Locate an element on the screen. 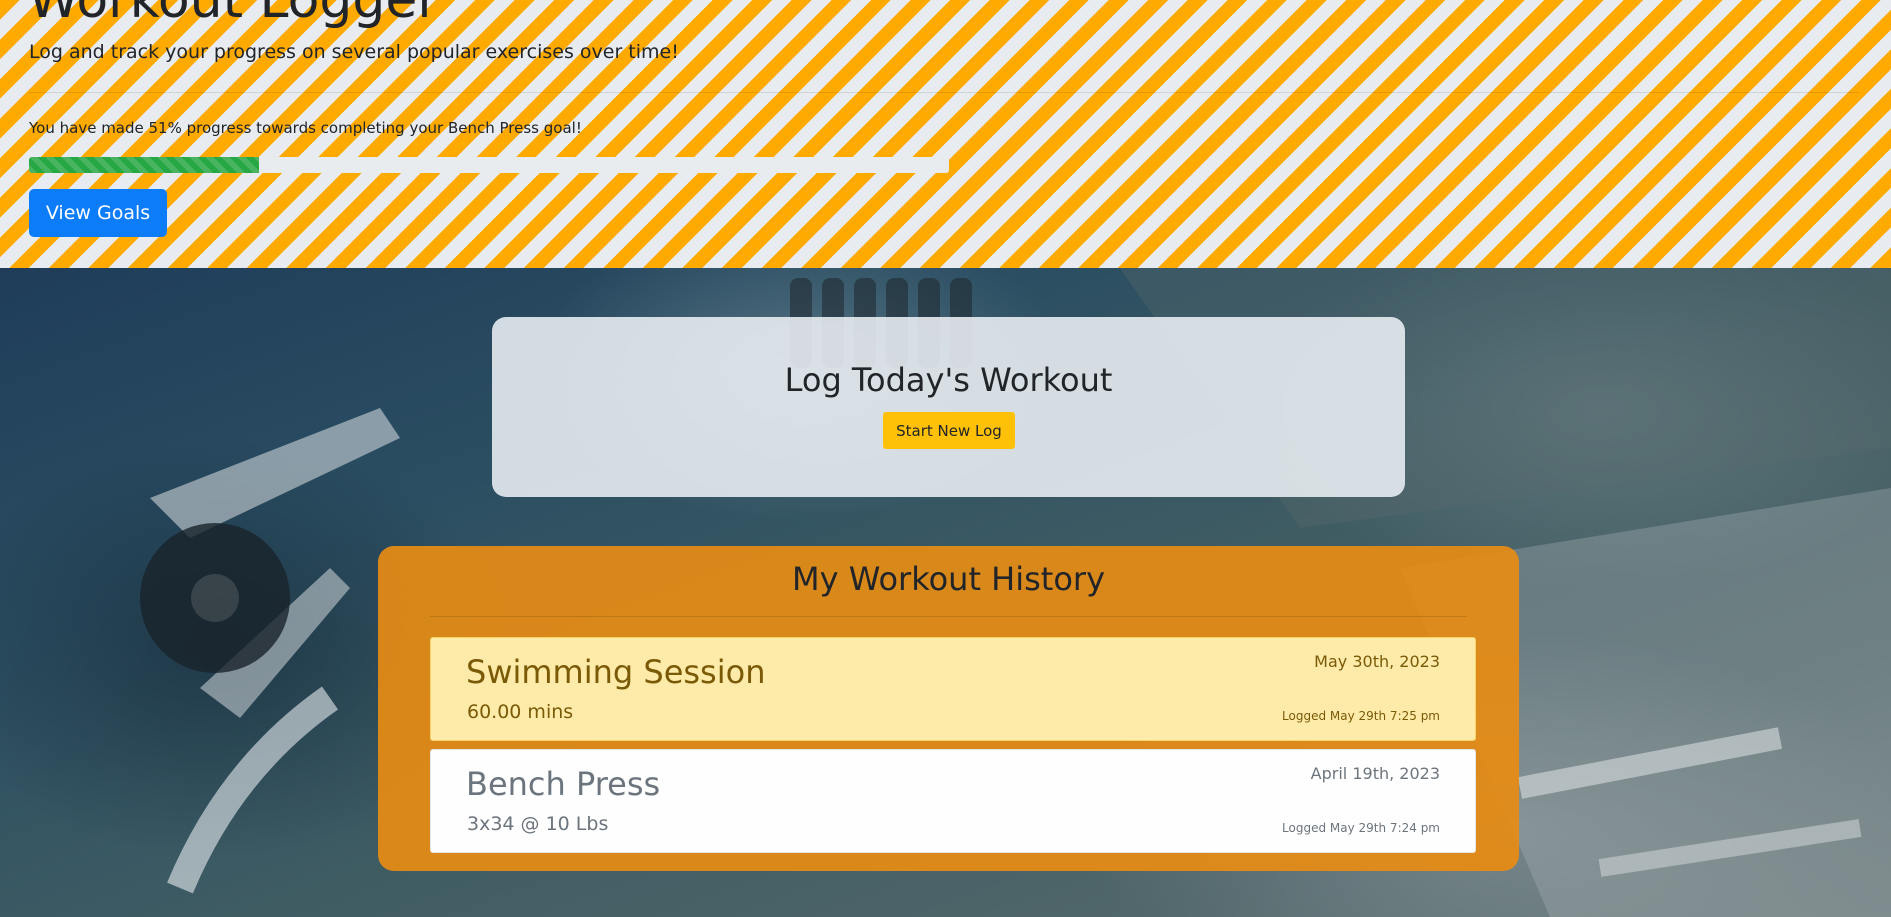  entry-detail: 3x34 @ 10 Lbs is located at coordinates (538, 824).